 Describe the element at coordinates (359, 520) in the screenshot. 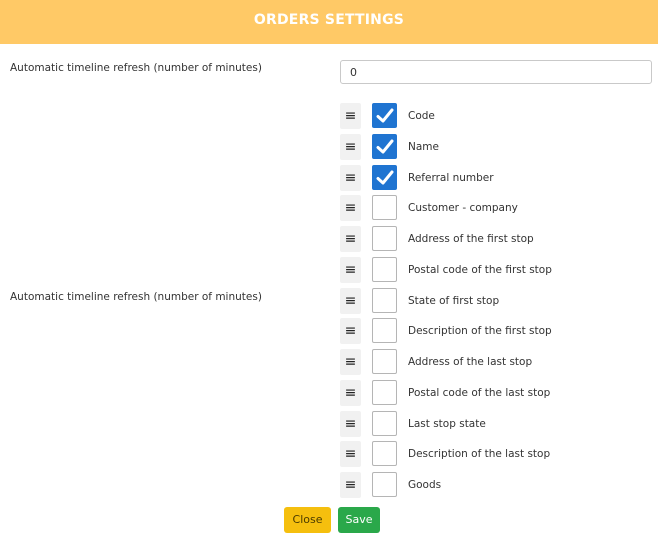

I see `save-button: Save` at that location.